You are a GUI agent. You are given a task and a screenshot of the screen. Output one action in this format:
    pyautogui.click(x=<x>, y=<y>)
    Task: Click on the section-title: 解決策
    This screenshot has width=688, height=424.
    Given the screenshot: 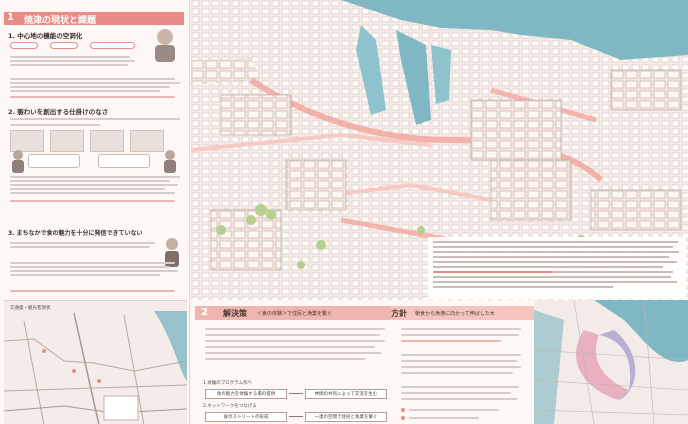 What is the action you would take?
    pyautogui.click(x=235, y=313)
    